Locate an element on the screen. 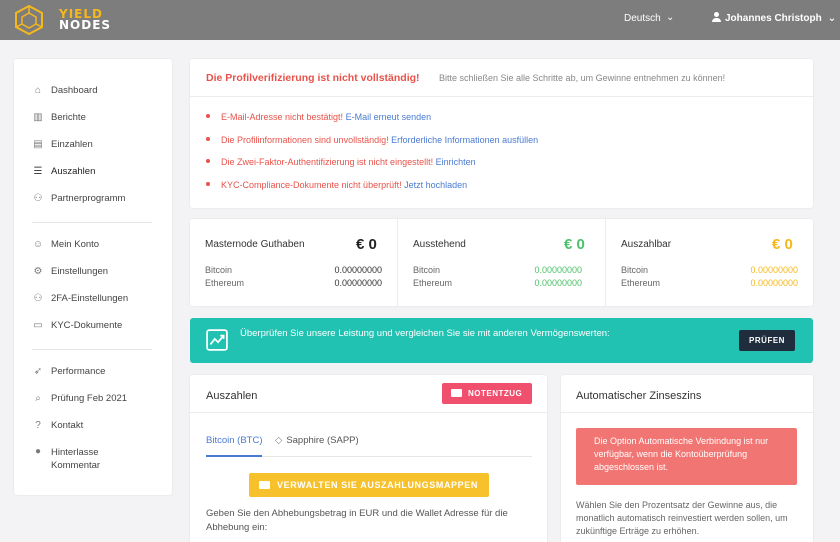 The width and height of the screenshot is (840, 542). chart-line-icon is located at coordinates (217, 340).